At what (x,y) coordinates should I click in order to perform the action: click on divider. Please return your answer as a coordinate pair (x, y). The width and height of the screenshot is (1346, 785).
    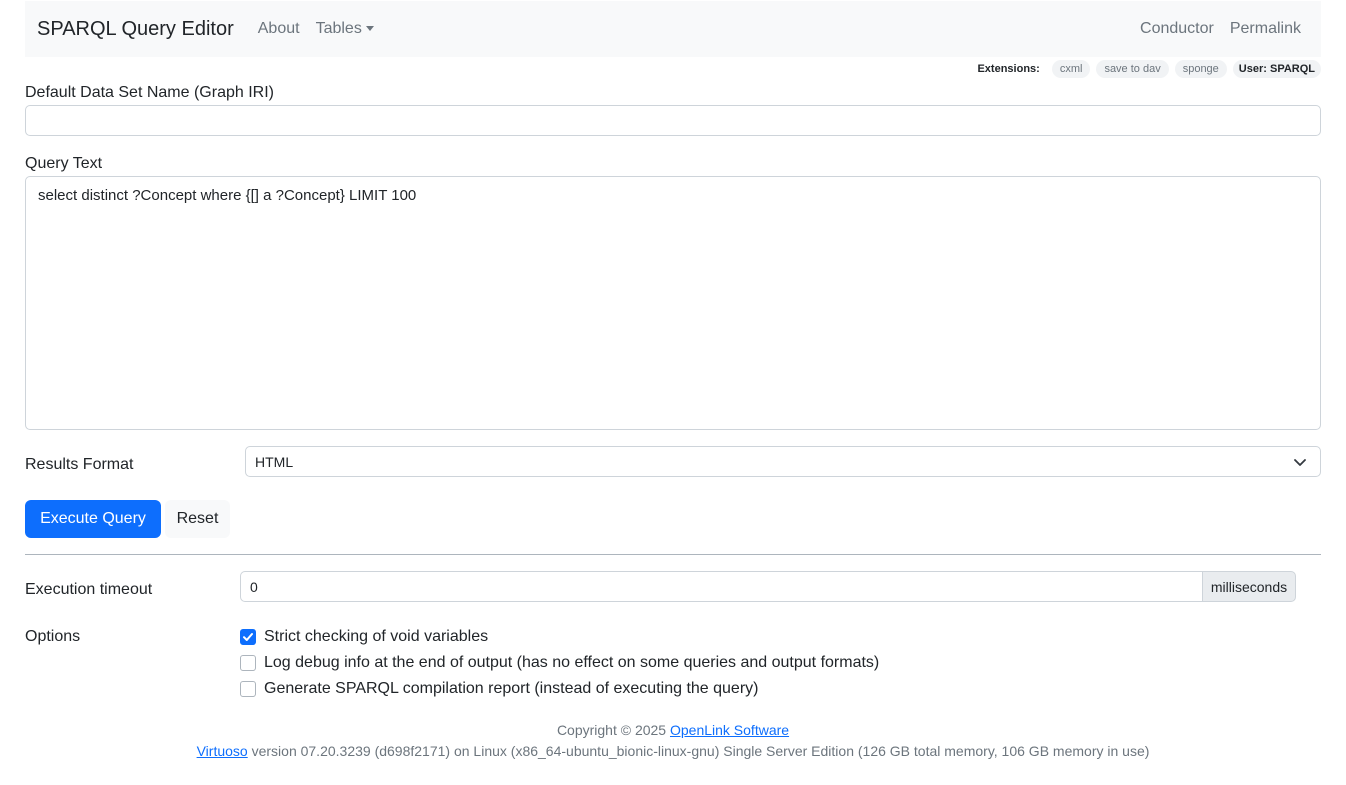
    Looking at the image, I should click on (673, 554).